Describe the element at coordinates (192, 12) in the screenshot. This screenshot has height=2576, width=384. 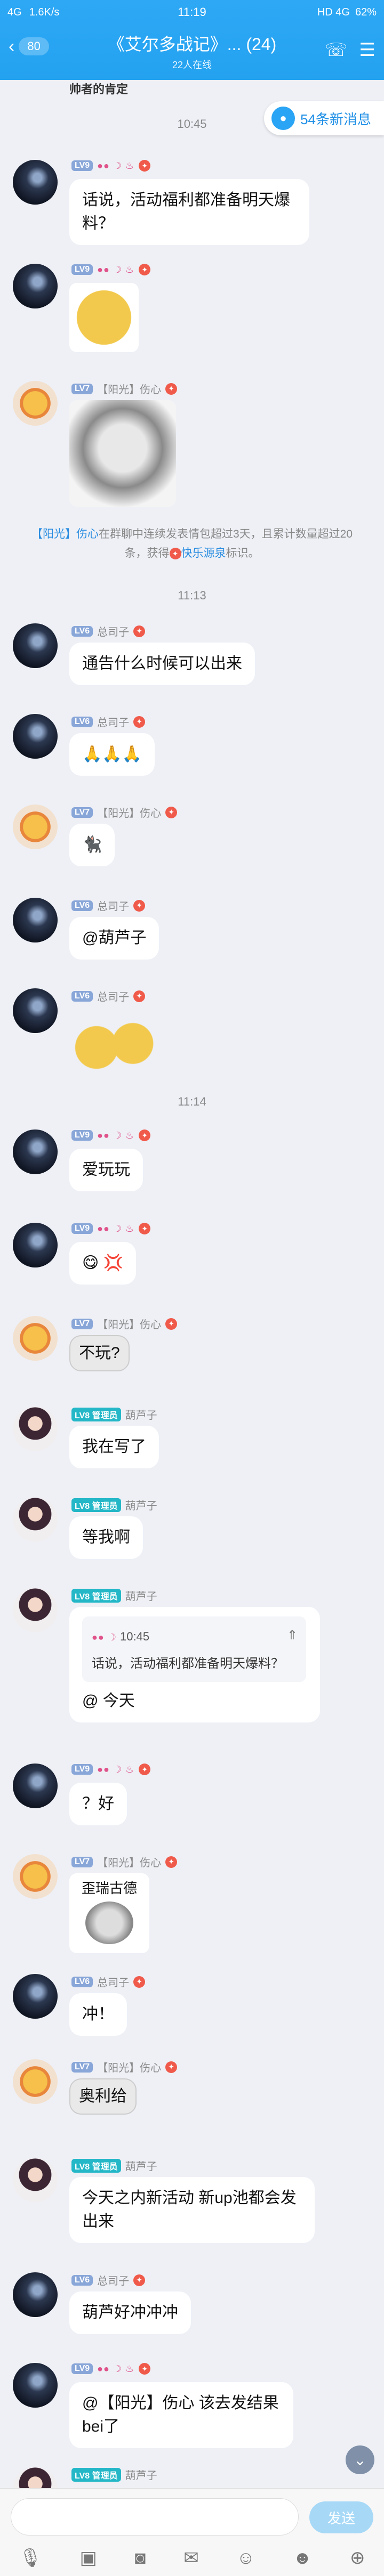
I see `status-bar: 4G 1.6K/s 11:19 HD 4G 62%` at that location.